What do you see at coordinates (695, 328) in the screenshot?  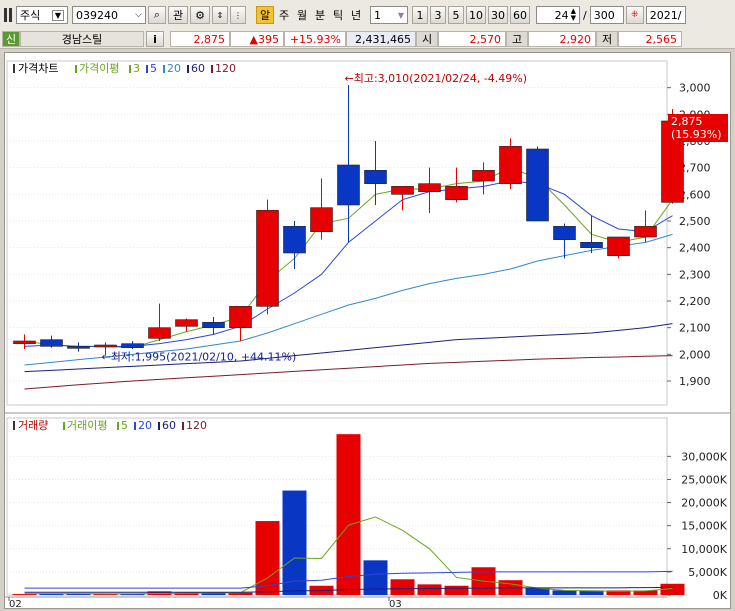 I see `price-tick-label: 2,100` at bounding box center [695, 328].